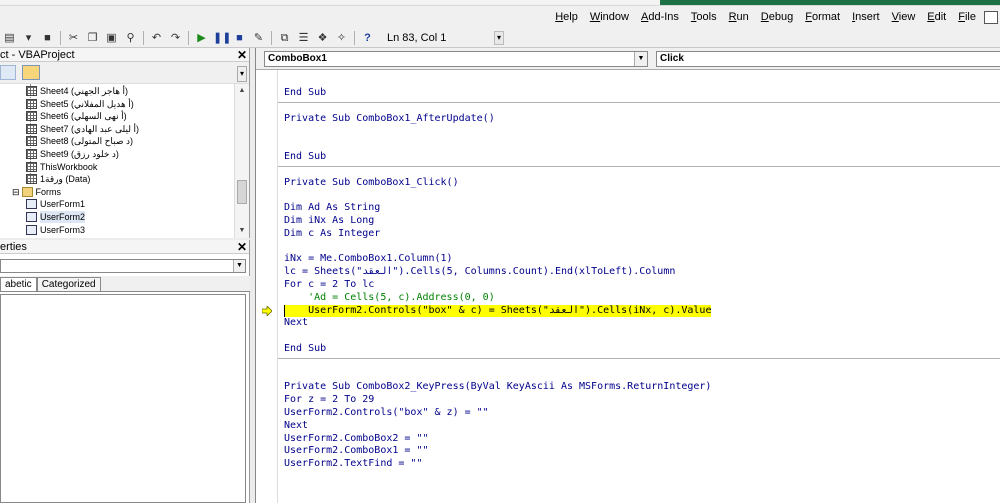 This screenshot has width=1000, height=503. I want to click on view-code-icon, so click(8, 72).